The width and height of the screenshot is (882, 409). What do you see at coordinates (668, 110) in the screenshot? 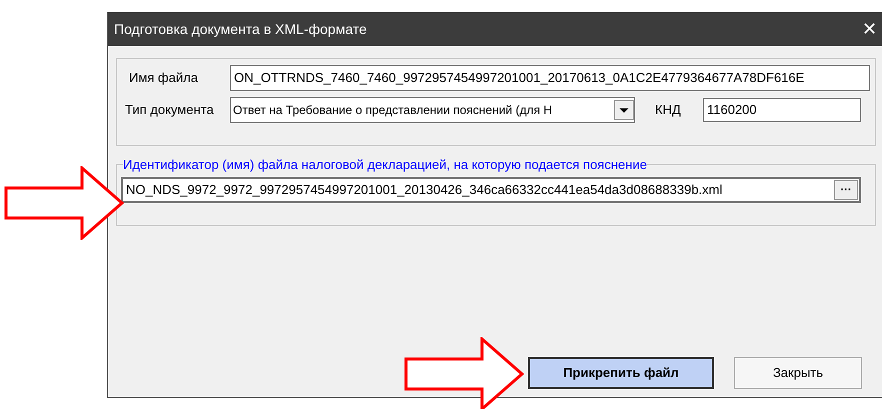
I see `knd-label: КНД` at bounding box center [668, 110].